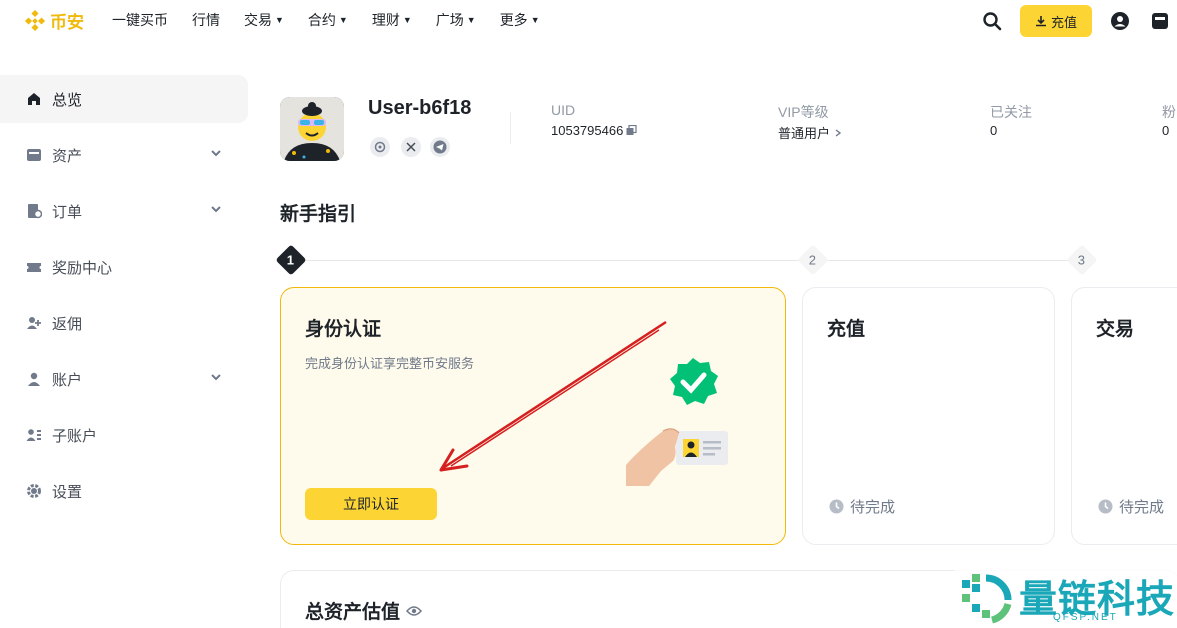 The image size is (1177, 628). What do you see at coordinates (1165, 130) in the screenshot?
I see `followers-value: 0` at bounding box center [1165, 130].